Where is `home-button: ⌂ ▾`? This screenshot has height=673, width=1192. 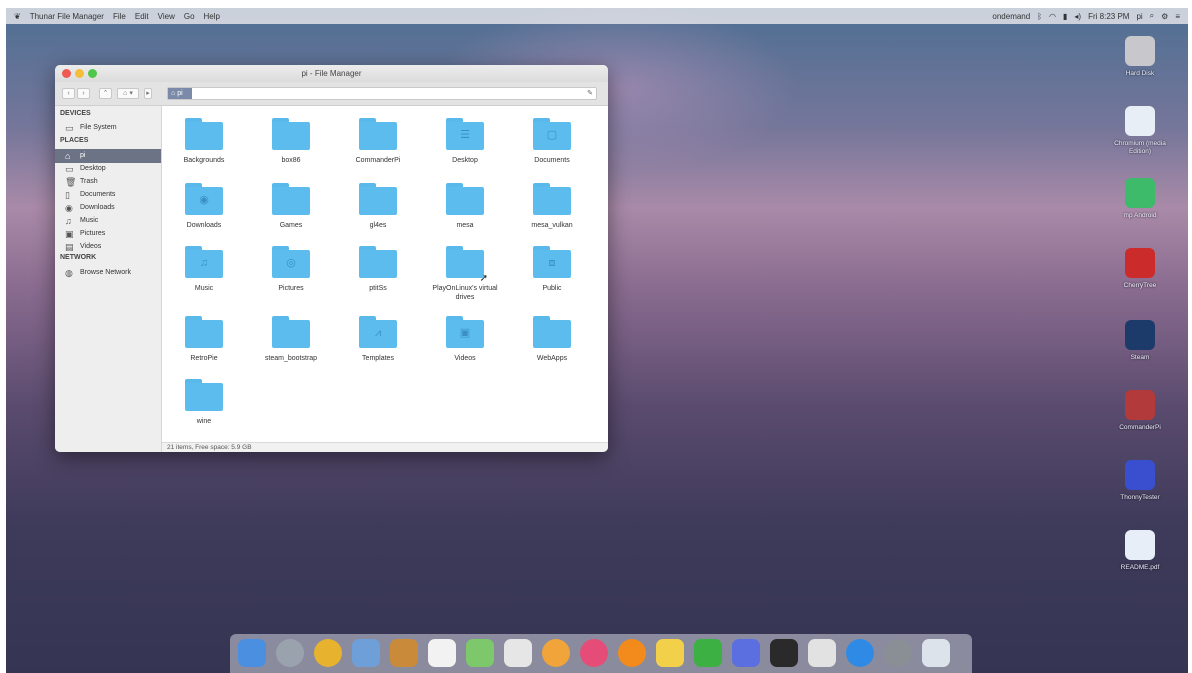
home-button: ⌂ ▾ is located at coordinates (128, 93).